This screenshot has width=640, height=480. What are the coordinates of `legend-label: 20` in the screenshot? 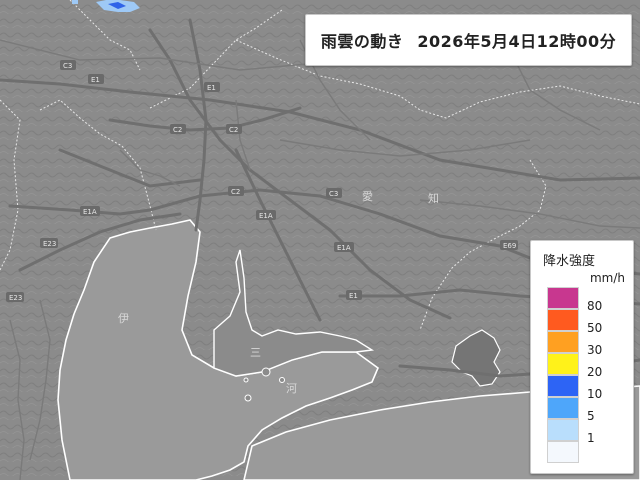 It's located at (595, 372).